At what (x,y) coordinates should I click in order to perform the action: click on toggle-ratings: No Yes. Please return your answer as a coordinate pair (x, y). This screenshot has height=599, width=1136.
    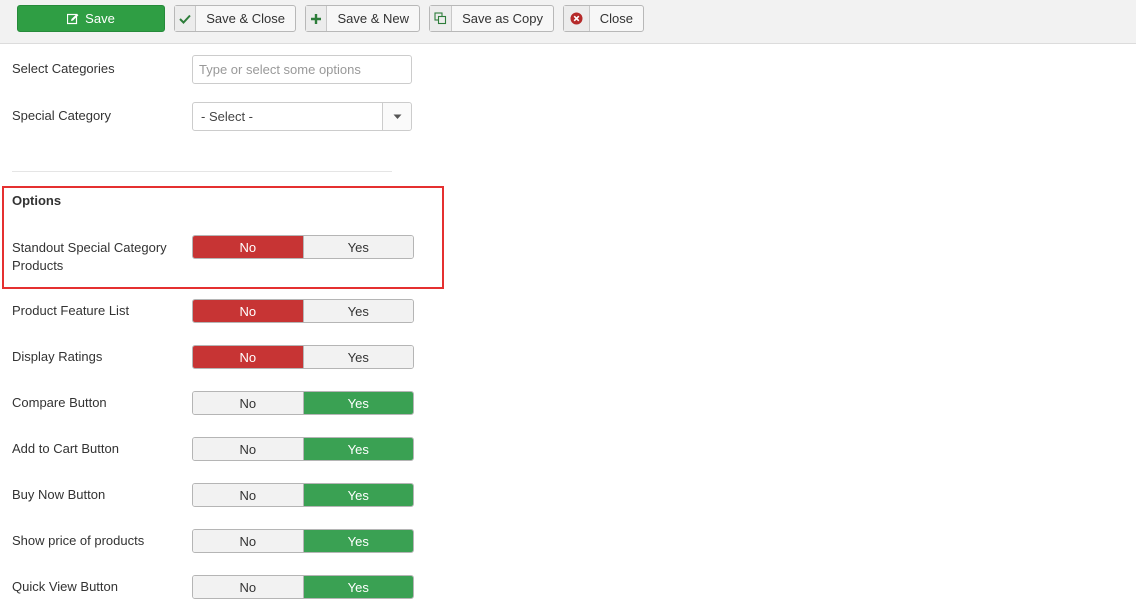
    Looking at the image, I should click on (303, 357).